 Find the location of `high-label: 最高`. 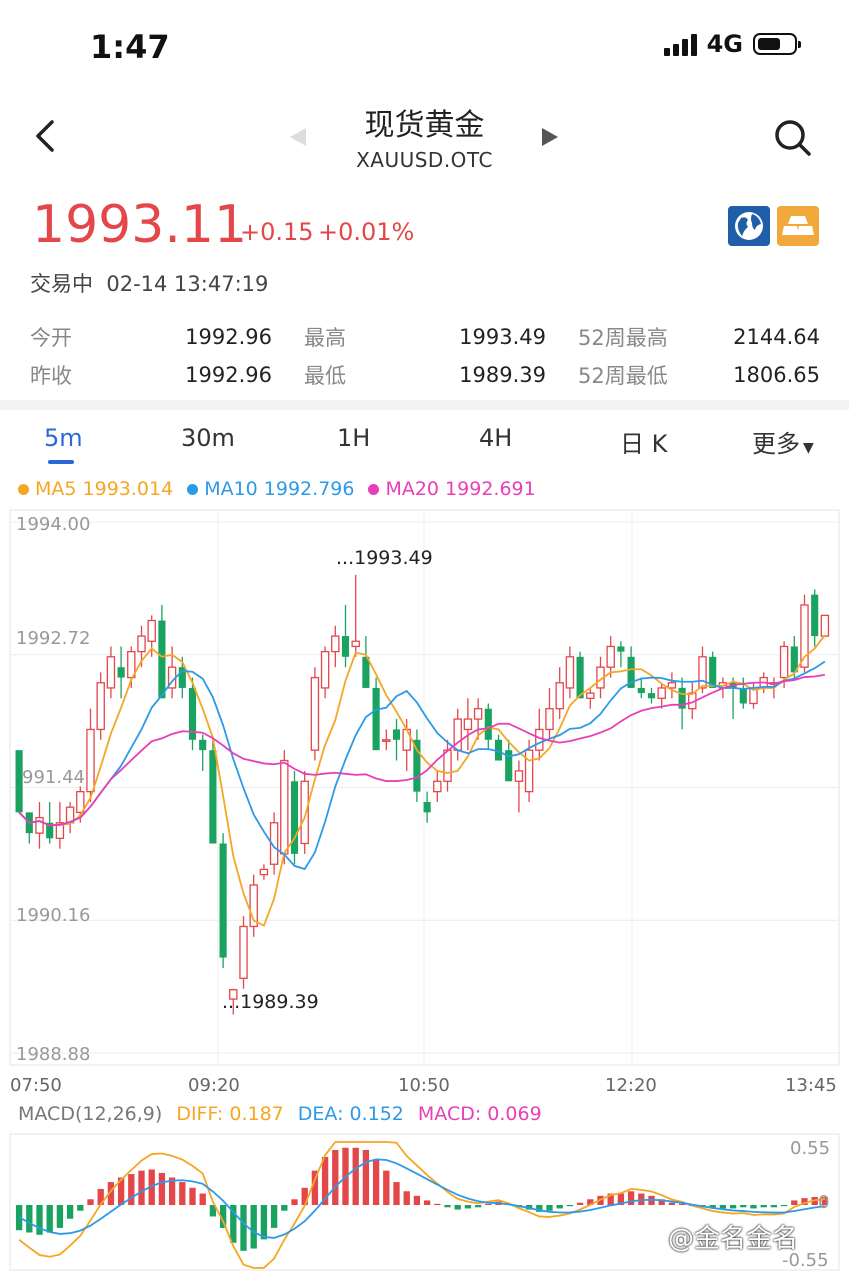

high-label: 最高 is located at coordinates (325, 338).